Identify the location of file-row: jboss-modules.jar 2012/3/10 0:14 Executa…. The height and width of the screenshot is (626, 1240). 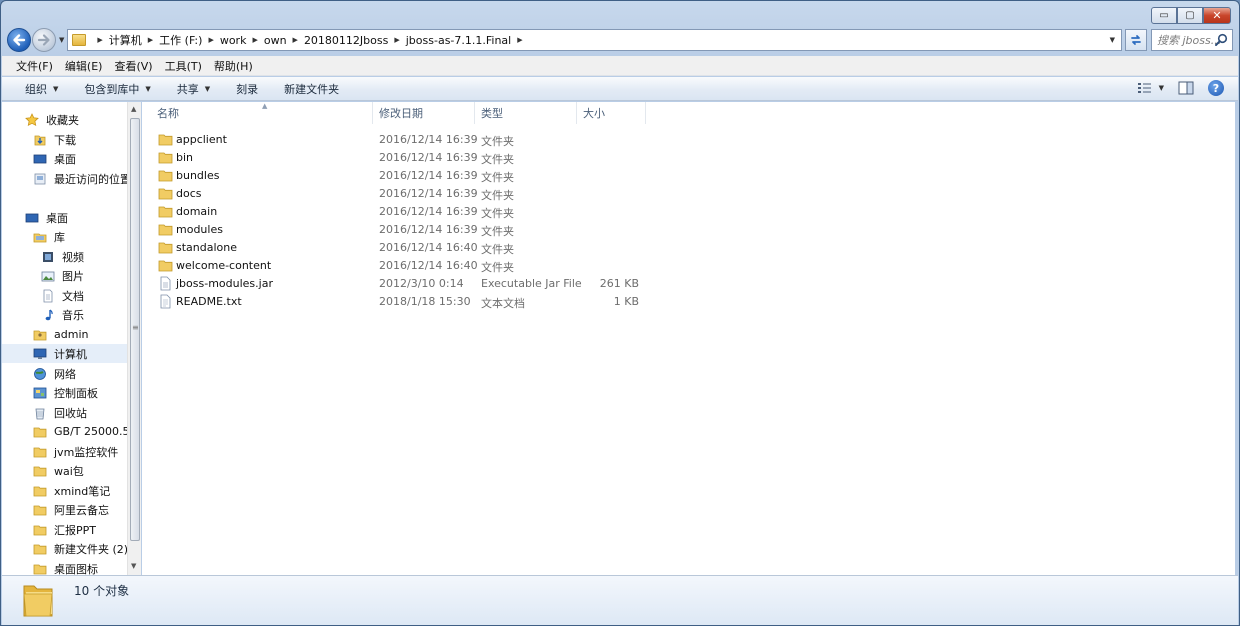
(686, 284).